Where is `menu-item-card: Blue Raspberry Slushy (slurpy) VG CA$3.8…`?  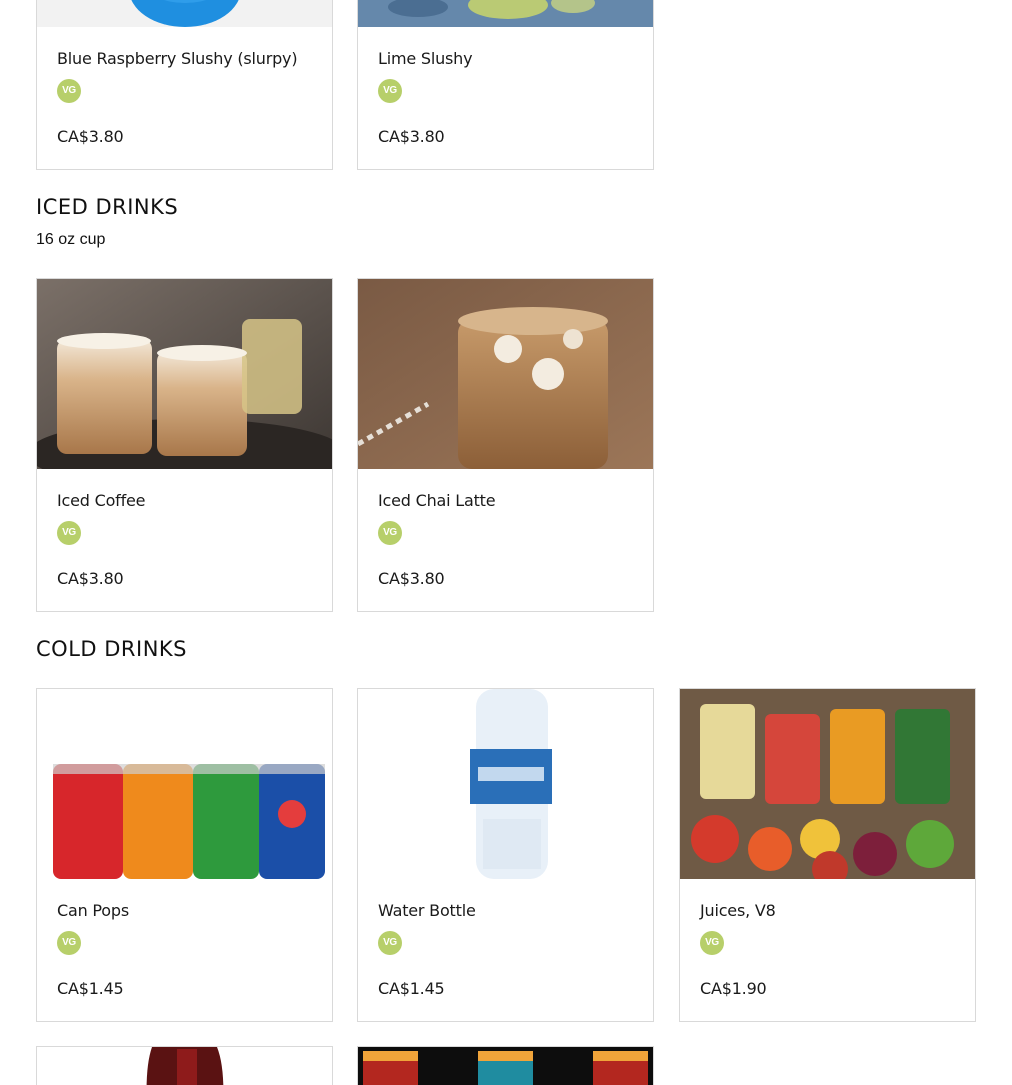
menu-item-card: Blue Raspberry Slushy (slurpy) VG CA$3.8… is located at coordinates (184, 85).